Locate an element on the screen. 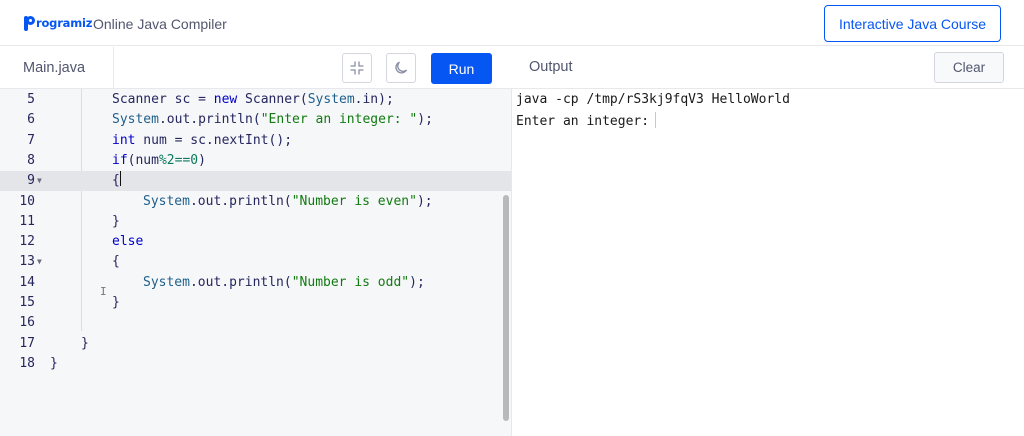 This screenshot has height=436, width=1024. code-text: System.out.println("Number is odd"); is located at coordinates (284, 282).